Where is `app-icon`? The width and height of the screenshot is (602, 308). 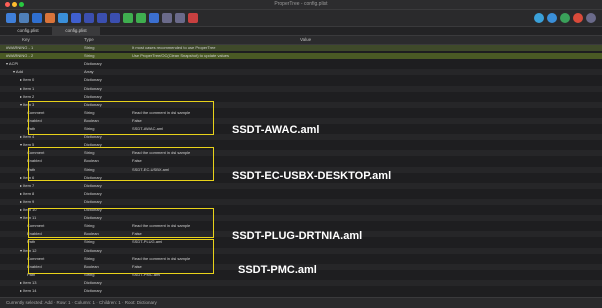 app-icon is located at coordinates (11, 18).